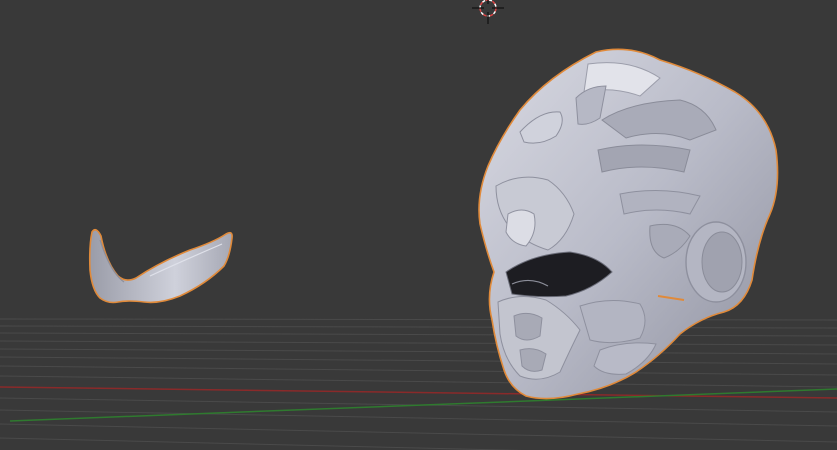  Describe the element at coordinates (423, 405) in the screenshot. I see `y-axis-line` at that location.